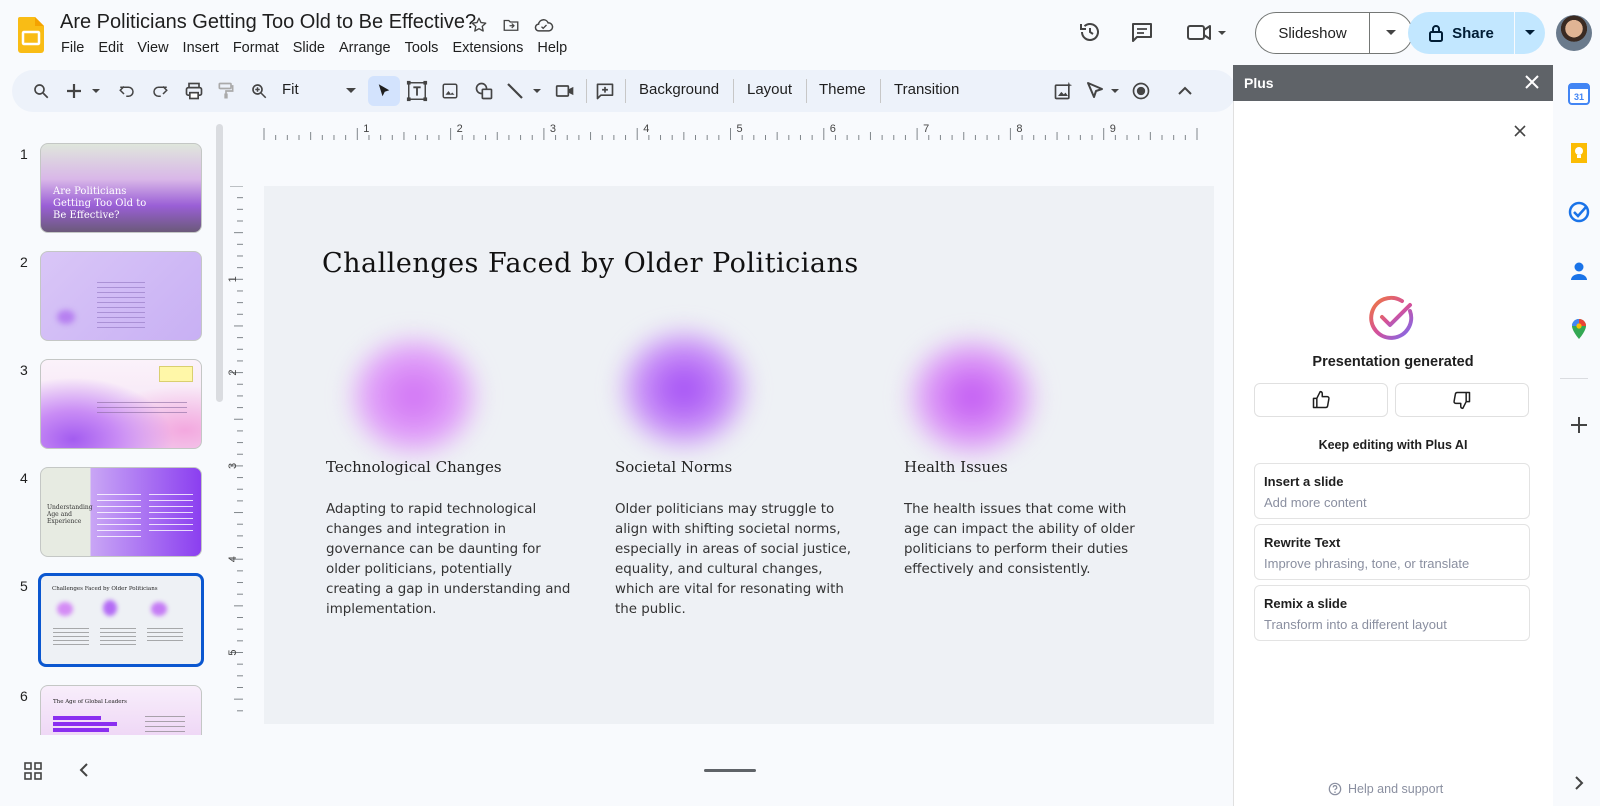 The height and width of the screenshot is (806, 1600). Describe the element at coordinates (479, 25) in the screenshot. I see `star-icon` at that location.